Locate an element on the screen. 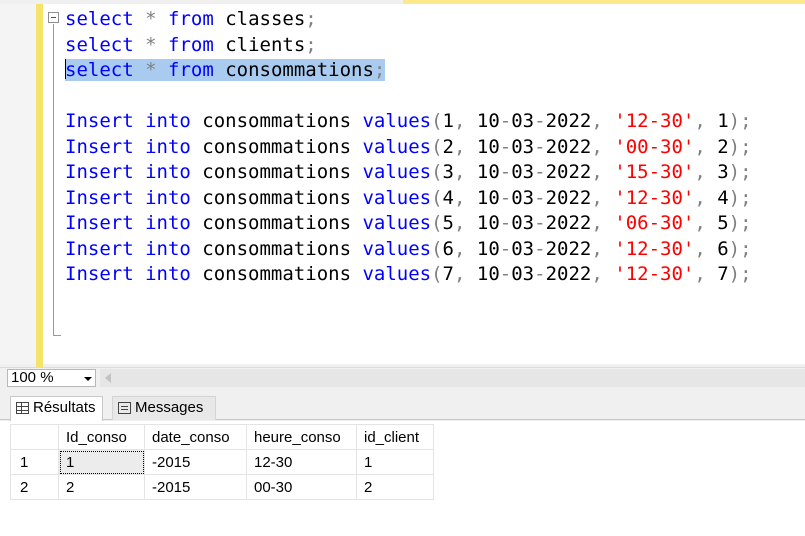 The width and height of the screenshot is (805, 536). zoom-dropdown: 100 % is located at coordinates (51, 378).